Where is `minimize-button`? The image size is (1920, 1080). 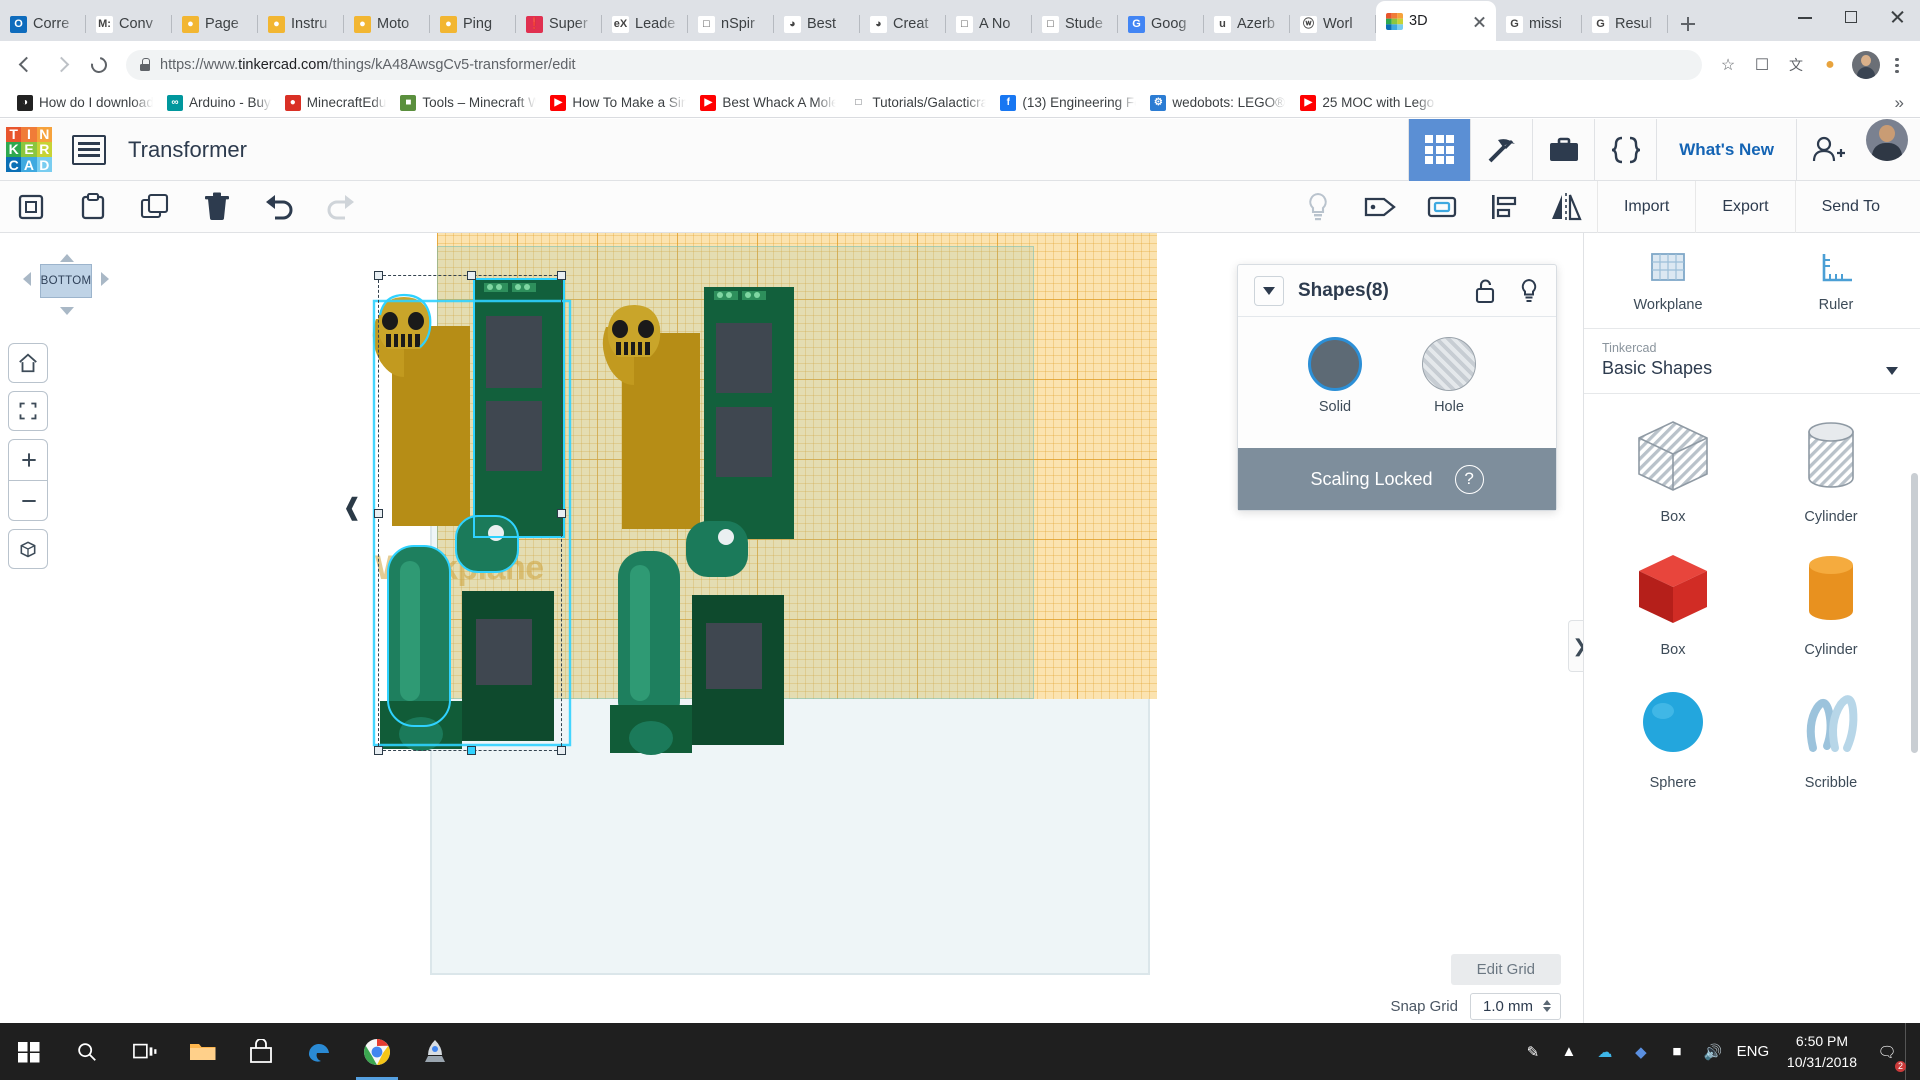 minimize-button is located at coordinates (1805, 16).